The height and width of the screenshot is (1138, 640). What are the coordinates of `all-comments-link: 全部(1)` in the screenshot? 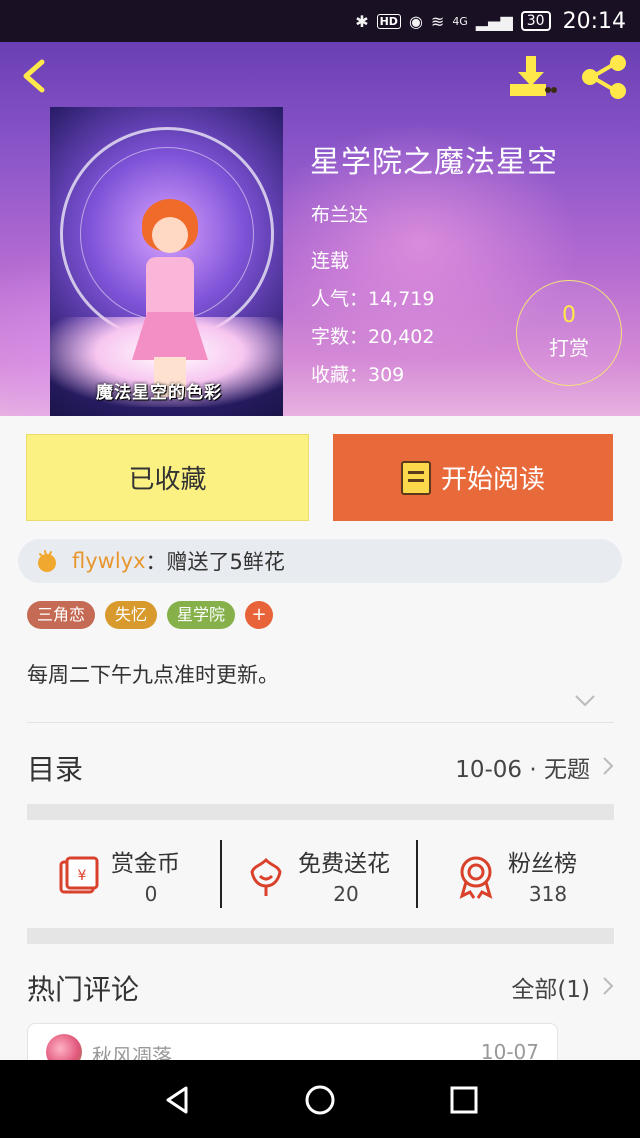 It's located at (550, 987).